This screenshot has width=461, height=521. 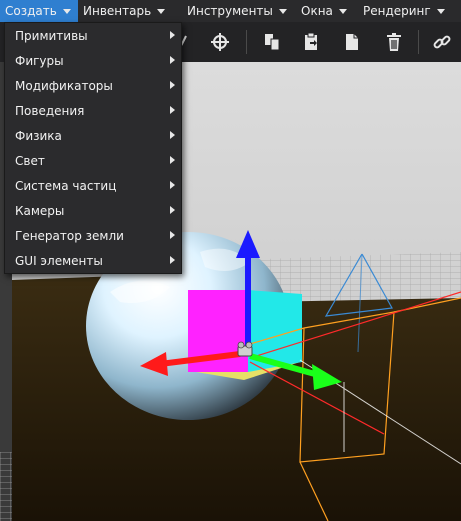 What do you see at coordinates (69, 235) in the screenshot?
I see `menu-item-label: Генератор земли` at bounding box center [69, 235].